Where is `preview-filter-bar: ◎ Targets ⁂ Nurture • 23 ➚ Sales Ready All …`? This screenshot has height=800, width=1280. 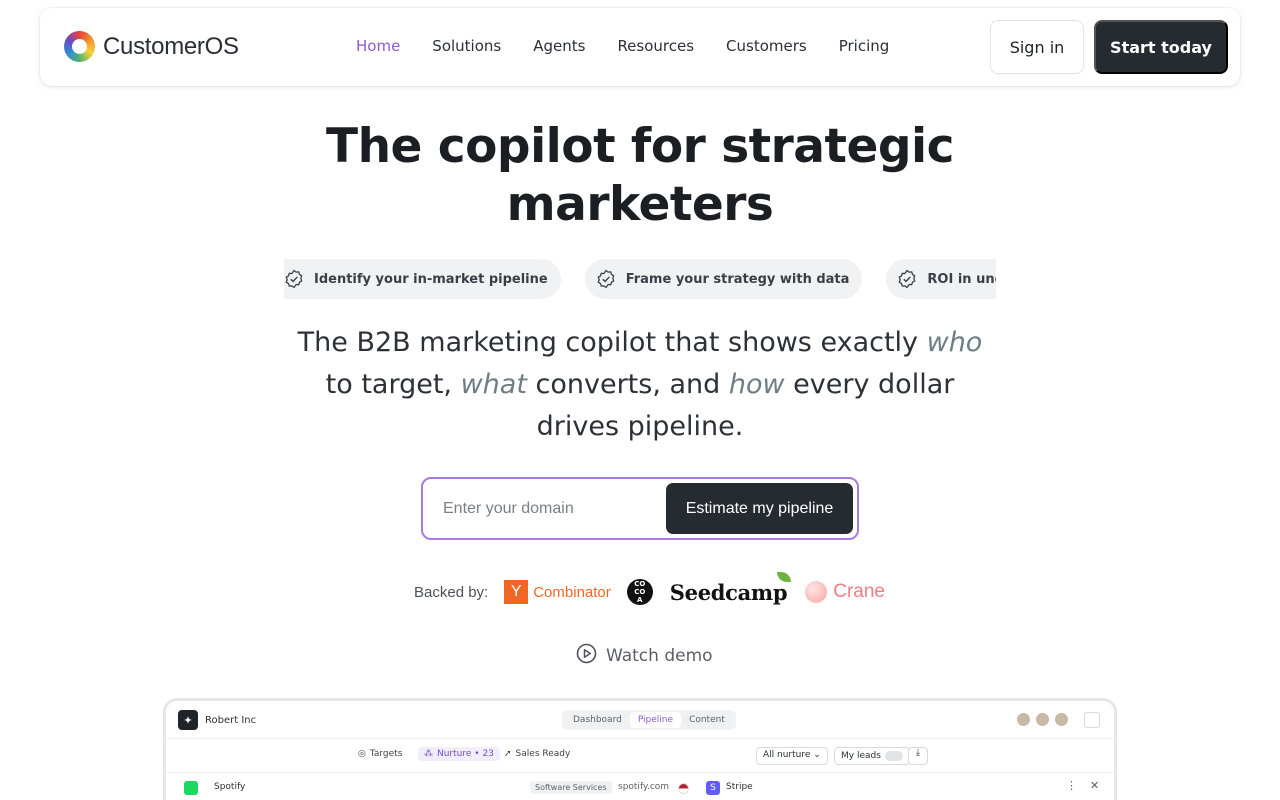 preview-filter-bar: ◎ Targets ⁂ Nurture • 23 ➚ Sales Ready All … is located at coordinates (640, 756).